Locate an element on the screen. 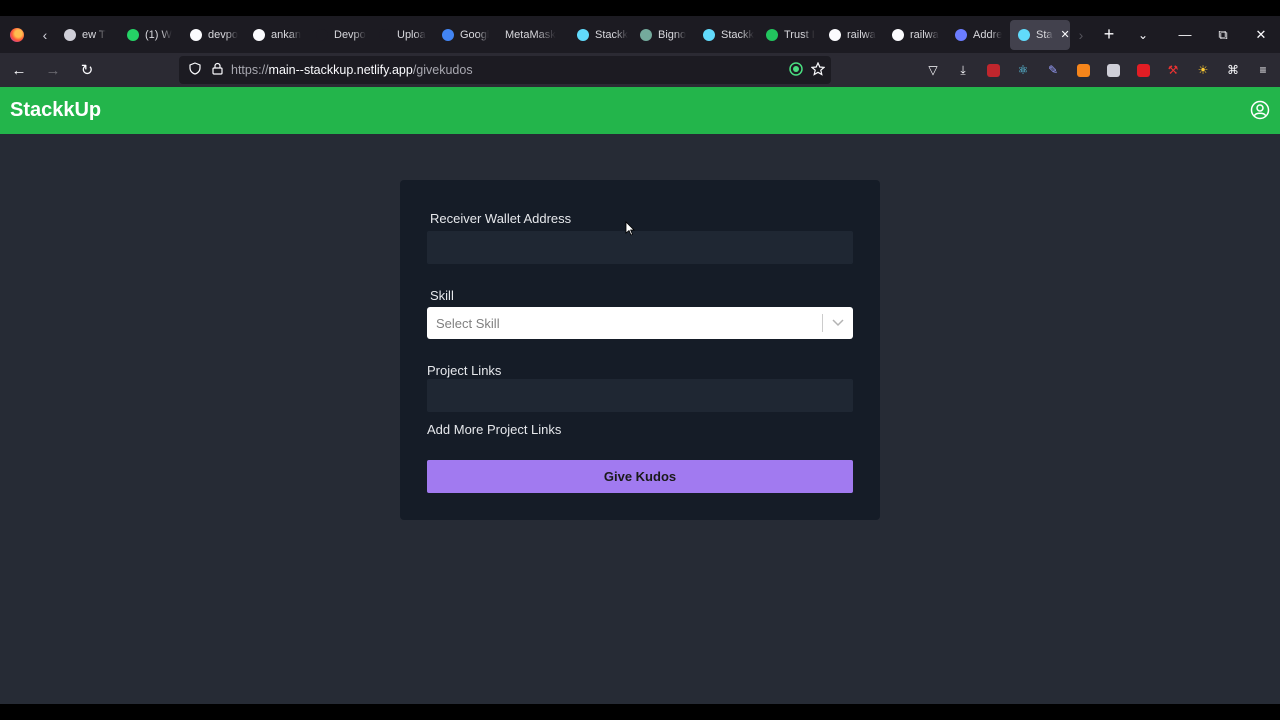 Image resolution: width=1280 pixels, height=720 pixels. sun-extension-icon: ☀ is located at coordinates (1203, 70).